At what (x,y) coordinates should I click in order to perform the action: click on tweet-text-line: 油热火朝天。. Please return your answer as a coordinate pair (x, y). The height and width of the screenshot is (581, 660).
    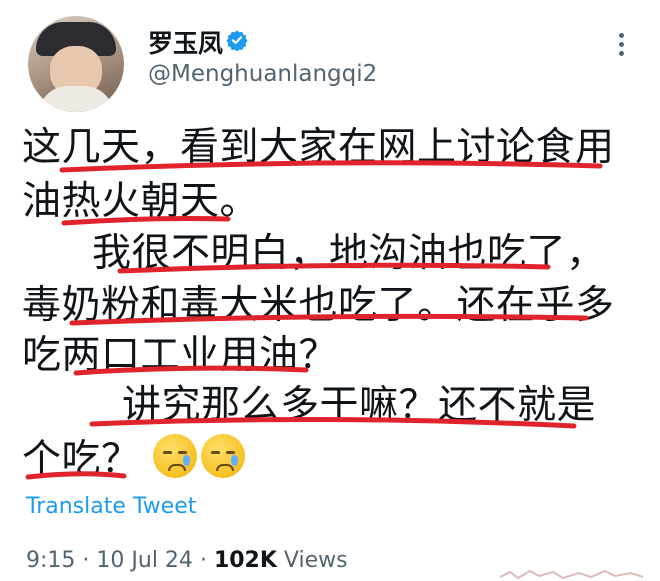
    Looking at the image, I should click on (141, 201).